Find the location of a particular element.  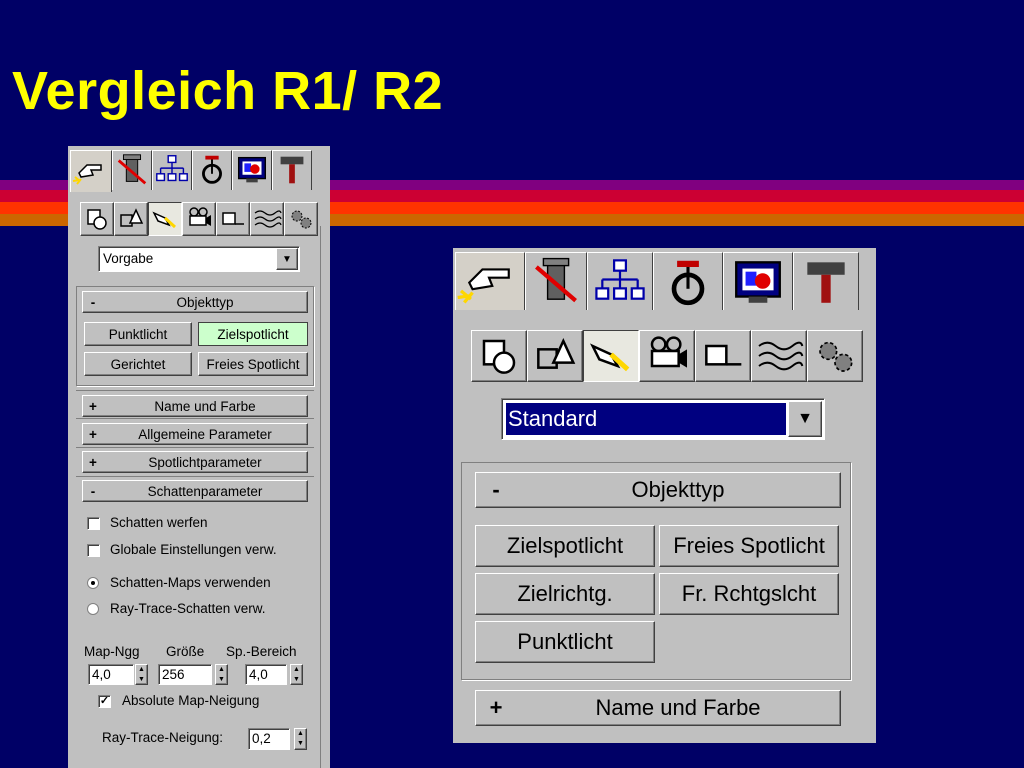

sample-range-spinner: ▲ ▼ is located at coordinates (296, 674).